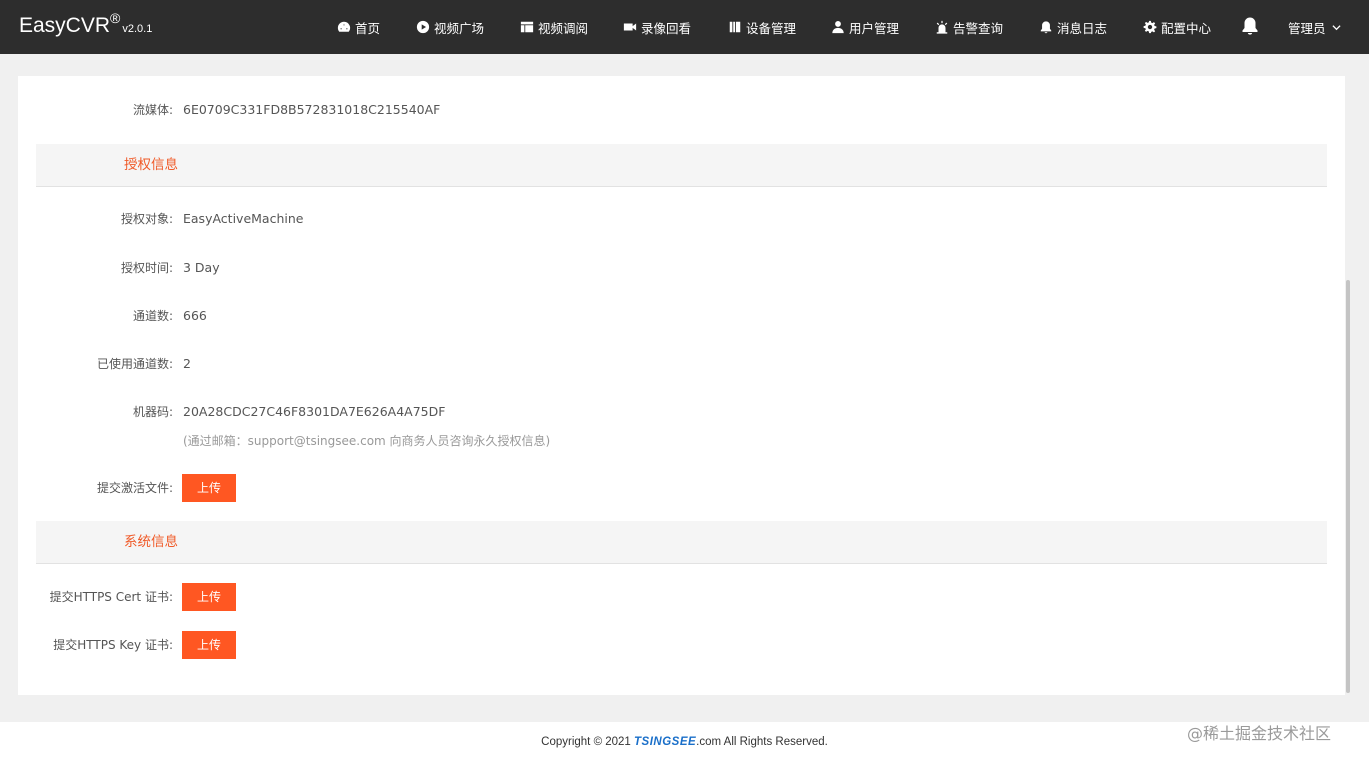  I want to click on license-section-title: 授权信息, so click(151, 165).